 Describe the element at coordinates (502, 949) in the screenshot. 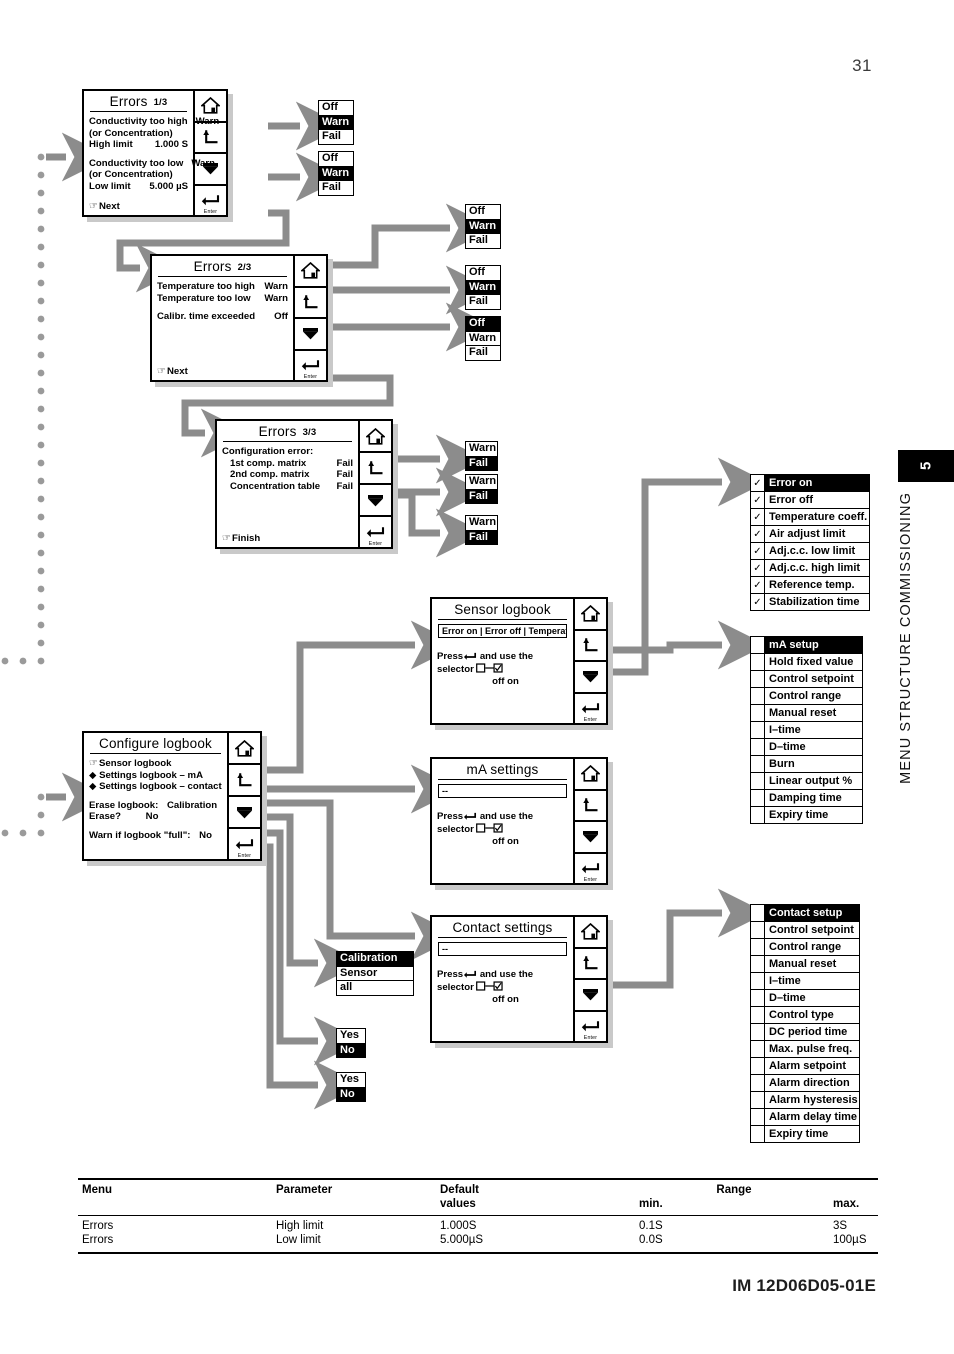

I see `logbook-selector-field: --` at that location.